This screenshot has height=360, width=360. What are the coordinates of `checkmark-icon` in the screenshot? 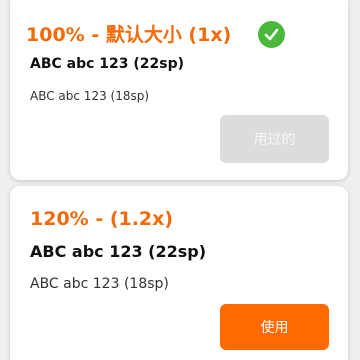 It's located at (271, 34).